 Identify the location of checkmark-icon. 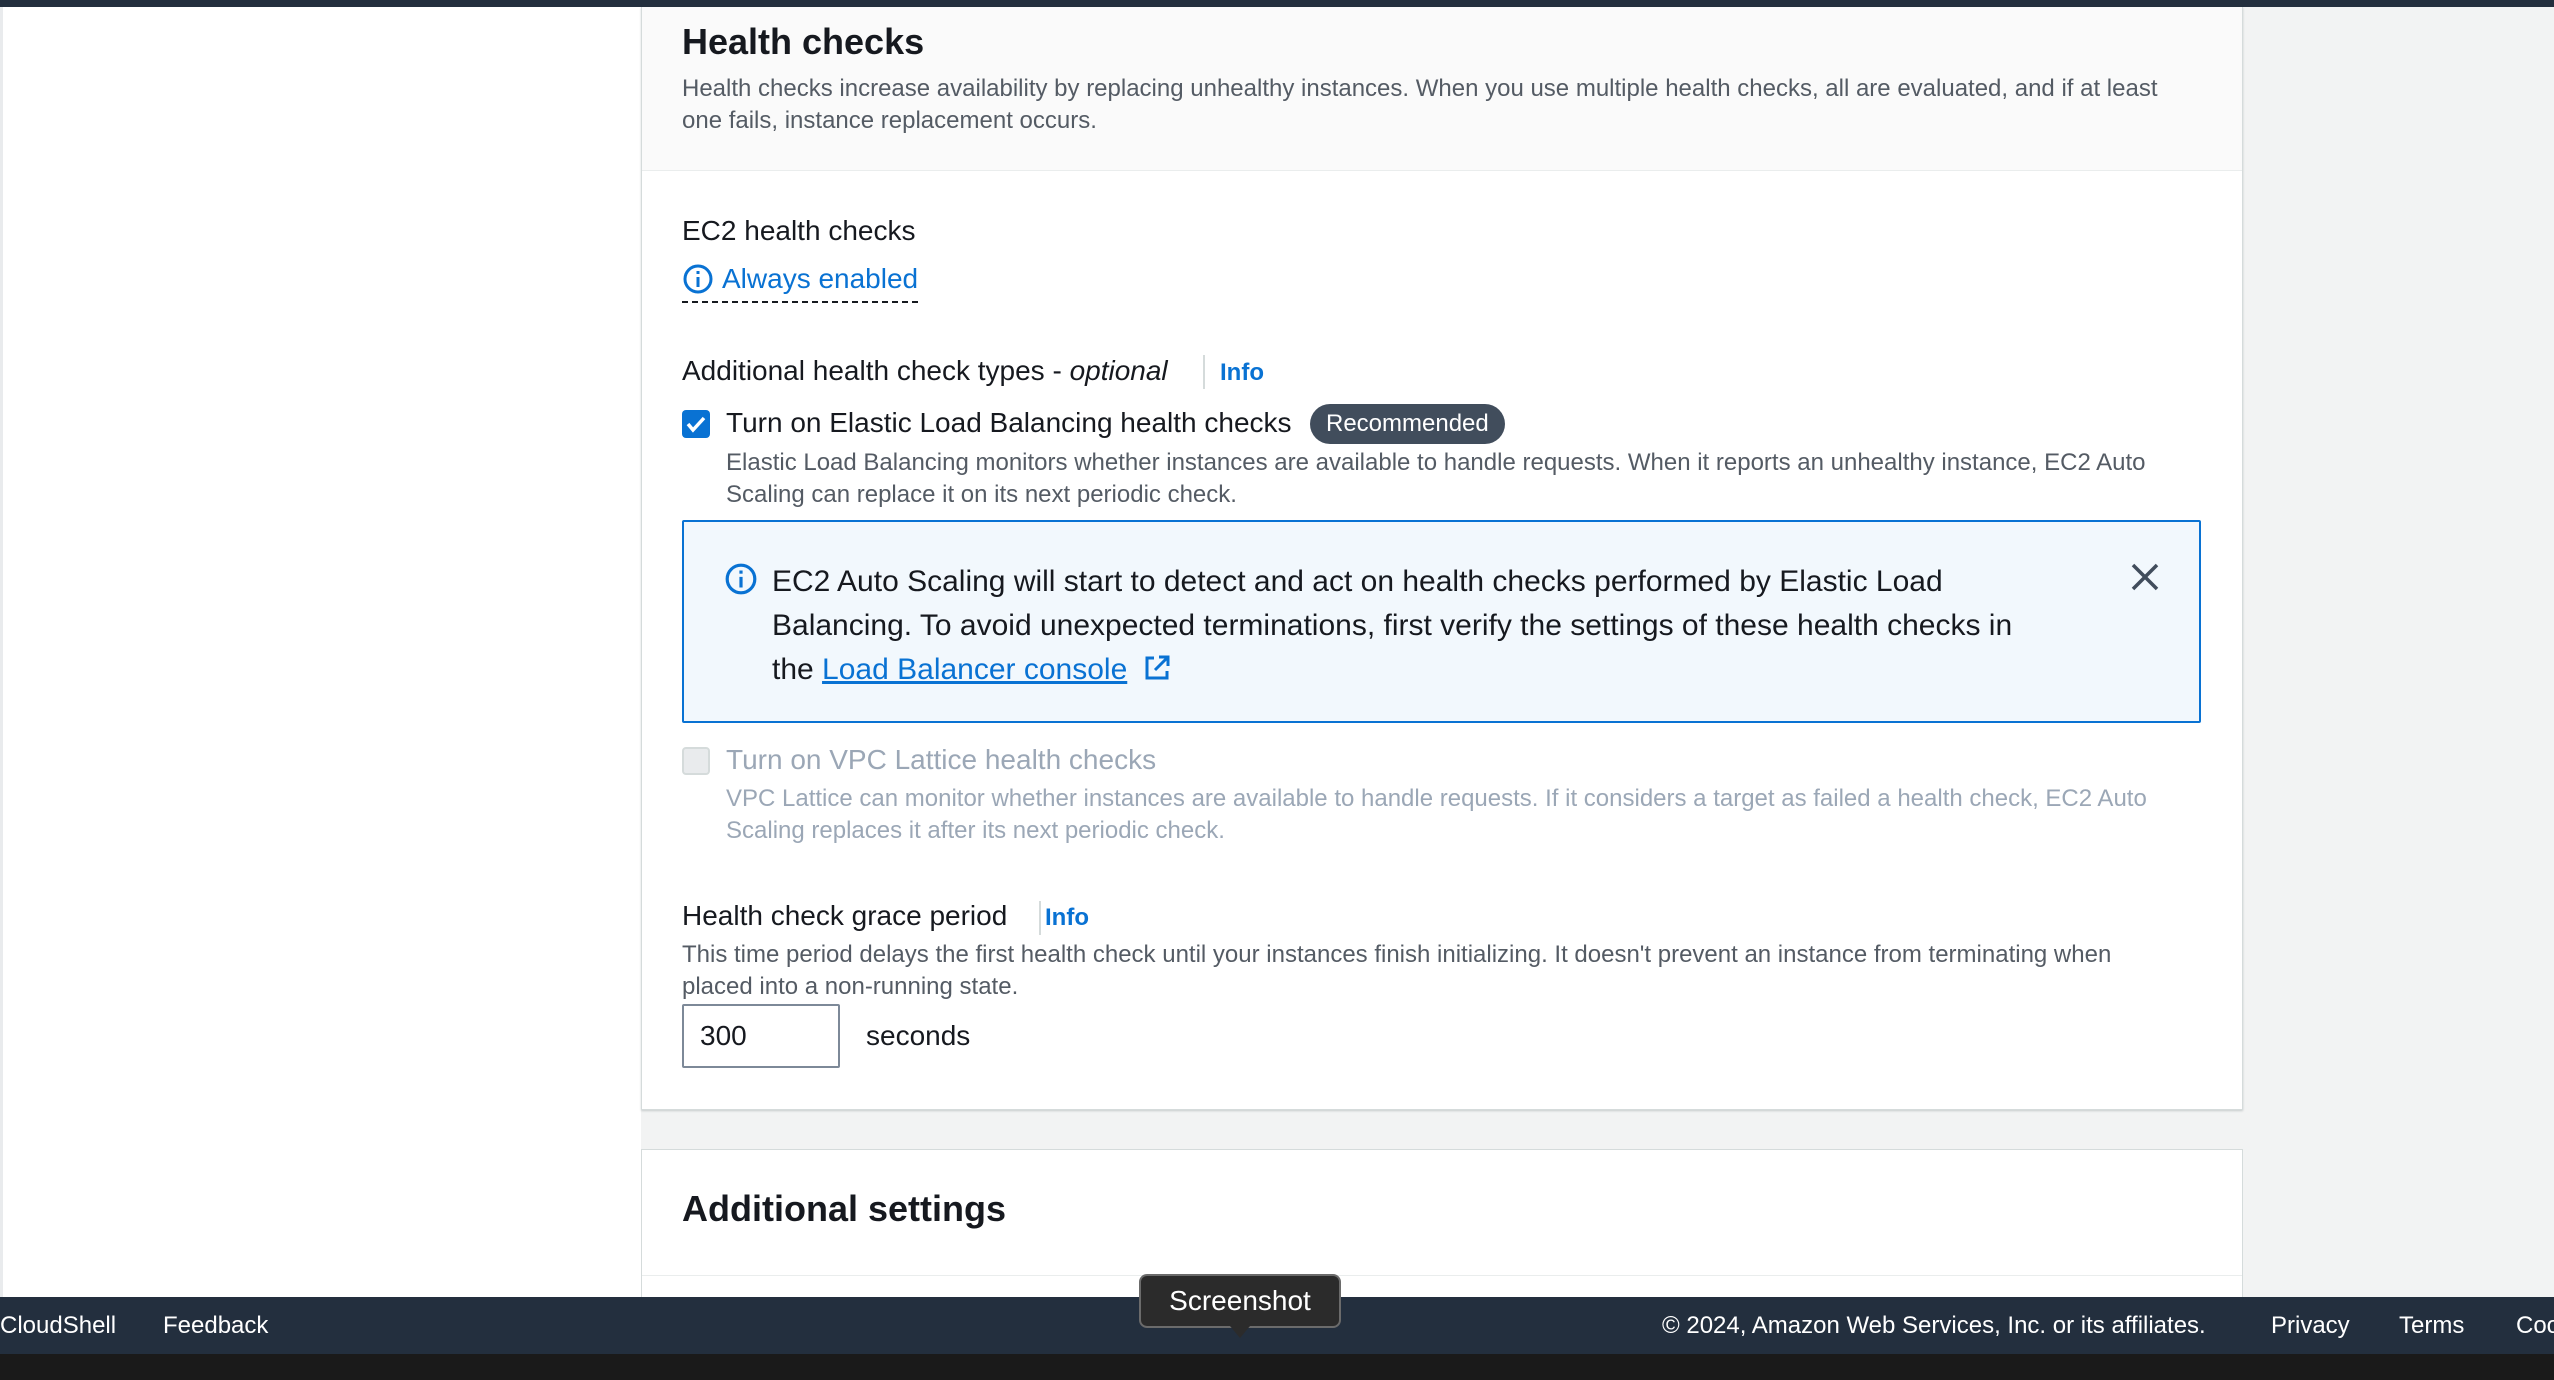
(696, 424).